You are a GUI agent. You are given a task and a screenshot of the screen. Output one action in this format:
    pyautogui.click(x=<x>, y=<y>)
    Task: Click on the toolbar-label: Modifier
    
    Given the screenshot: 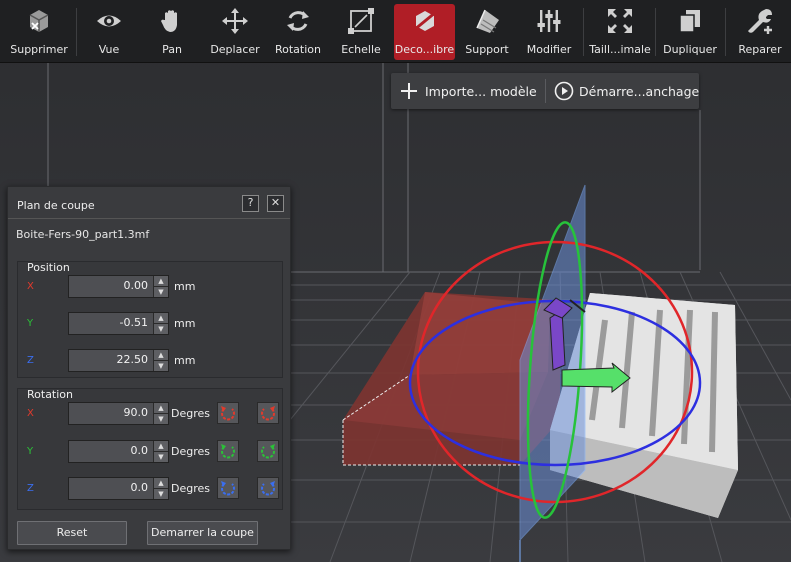 What is the action you would take?
    pyautogui.click(x=549, y=49)
    